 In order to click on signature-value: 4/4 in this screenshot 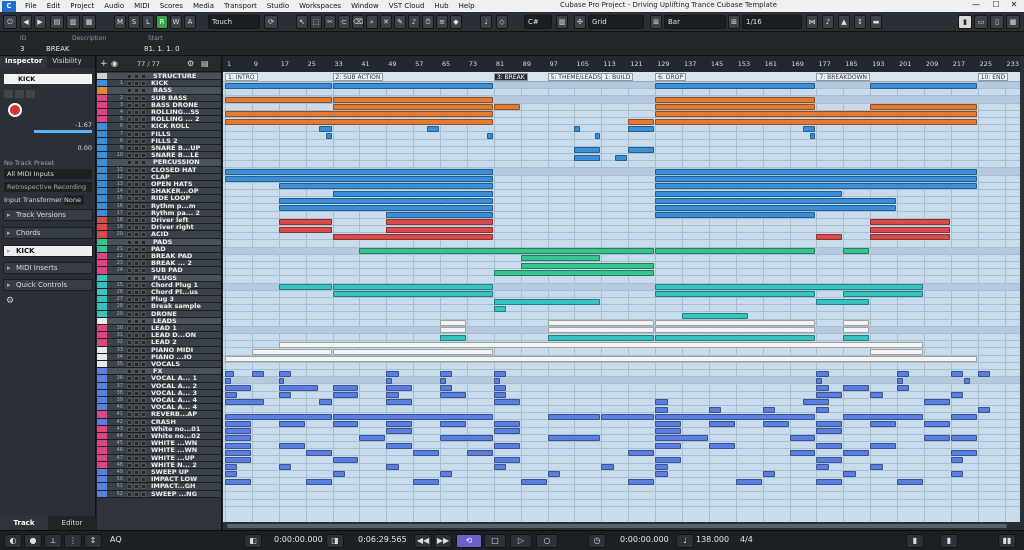, I will do `click(746, 539)`.